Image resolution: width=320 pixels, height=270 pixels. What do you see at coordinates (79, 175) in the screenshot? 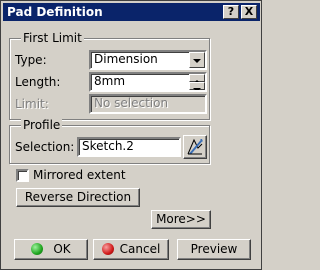
I see `mirrored-extent-label: Mirrored extent` at bounding box center [79, 175].